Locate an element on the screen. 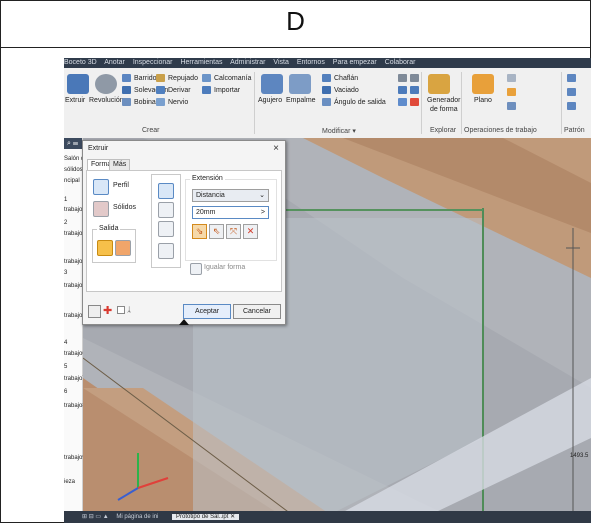 This screenshot has width=591, height=523. shape-generator-icon is located at coordinates (439, 84).